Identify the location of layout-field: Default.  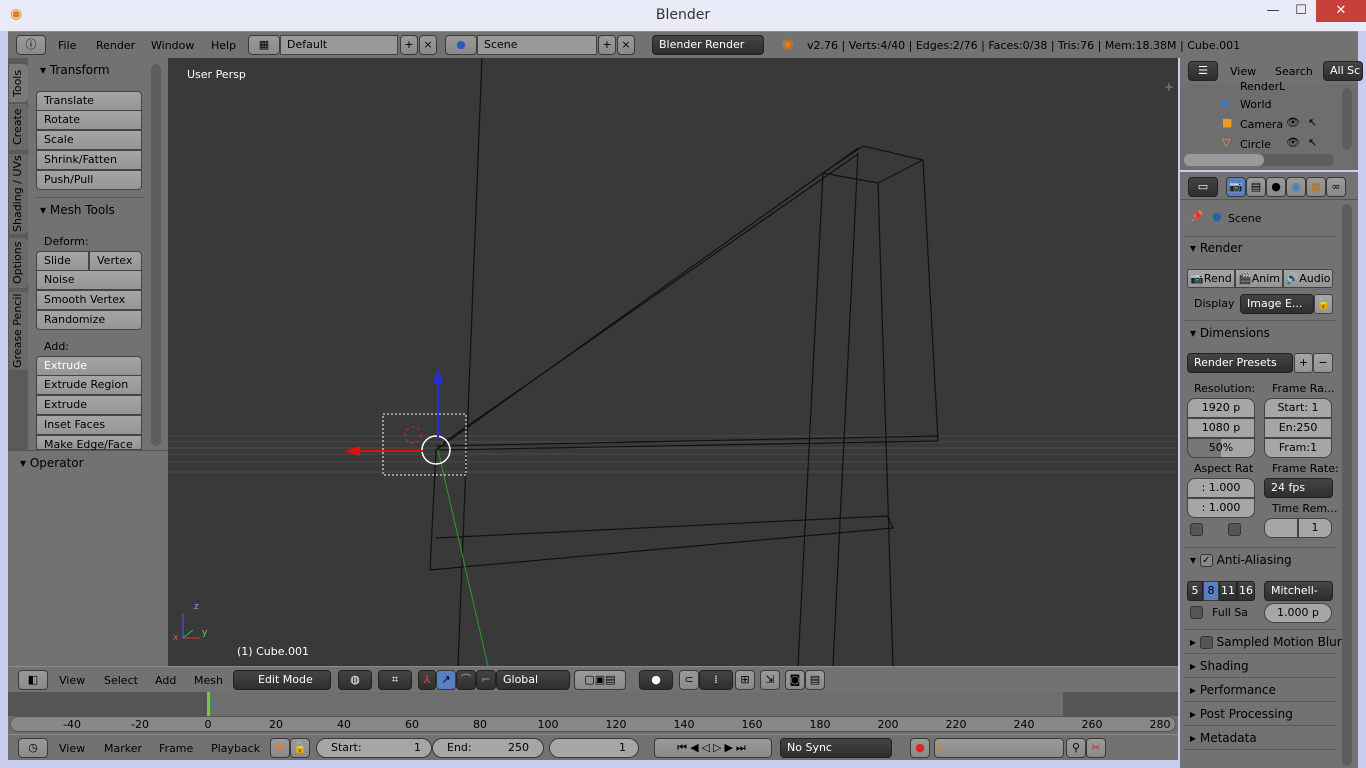
(339, 45).